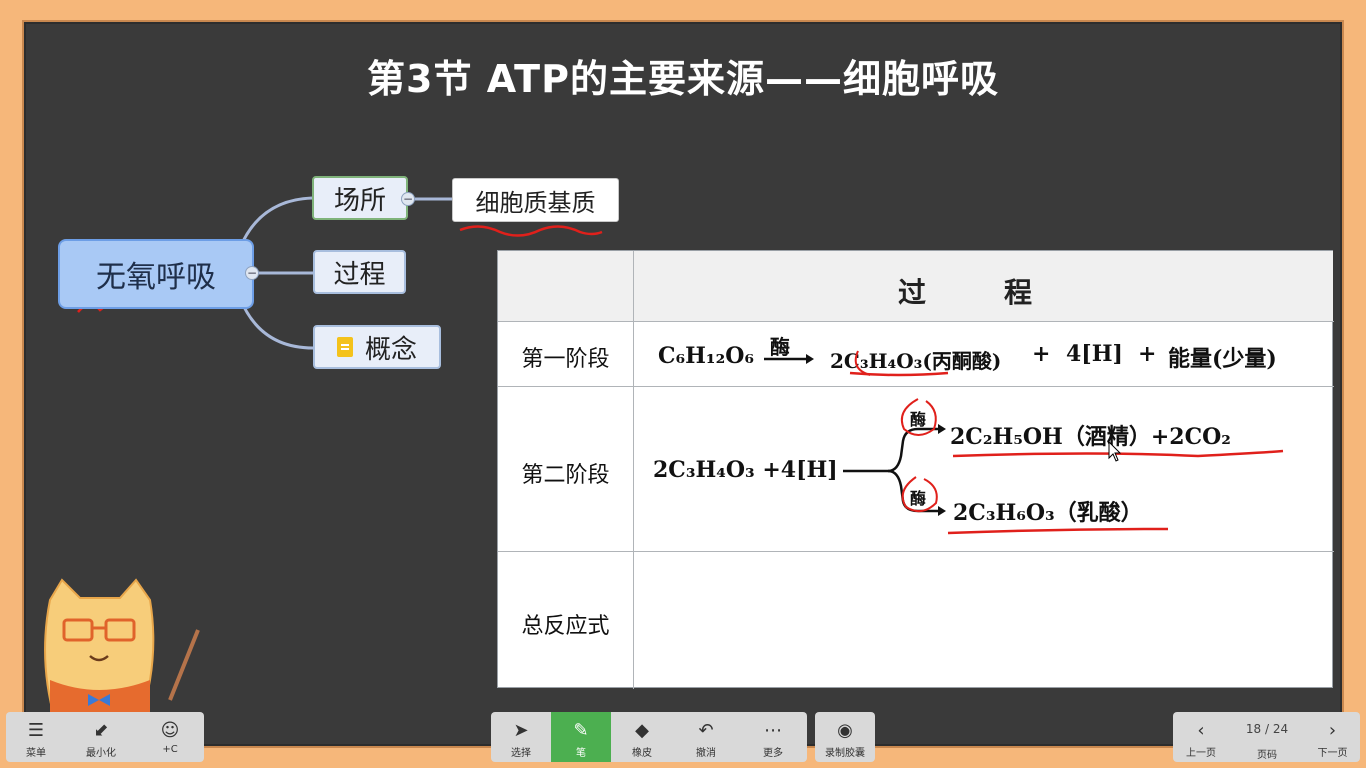 The width and height of the screenshot is (1366, 768). What do you see at coordinates (642, 730) in the screenshot?
I see `eraser-icon: ◆` at bounding box center [642, 730].